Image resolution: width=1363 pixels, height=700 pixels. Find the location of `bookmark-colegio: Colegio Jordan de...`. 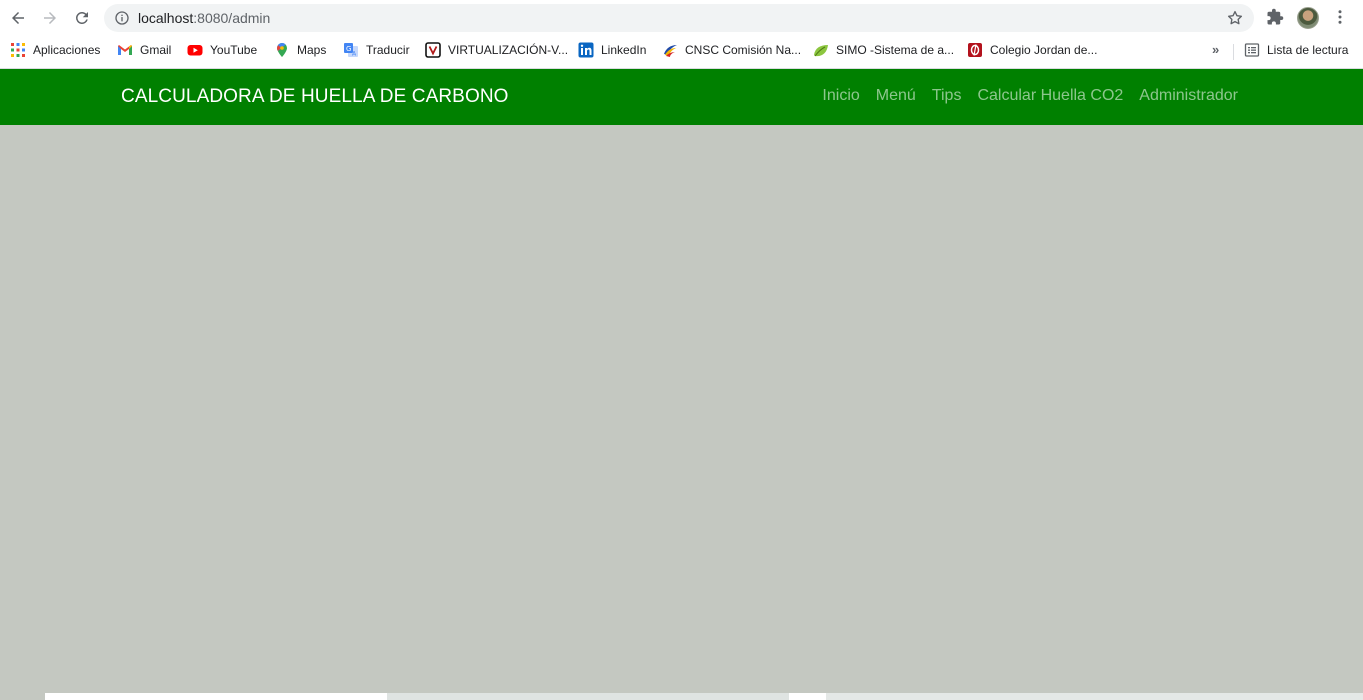

bookmark-colegio: Colegio Jordan de... is located at coordinates (1032, 50).